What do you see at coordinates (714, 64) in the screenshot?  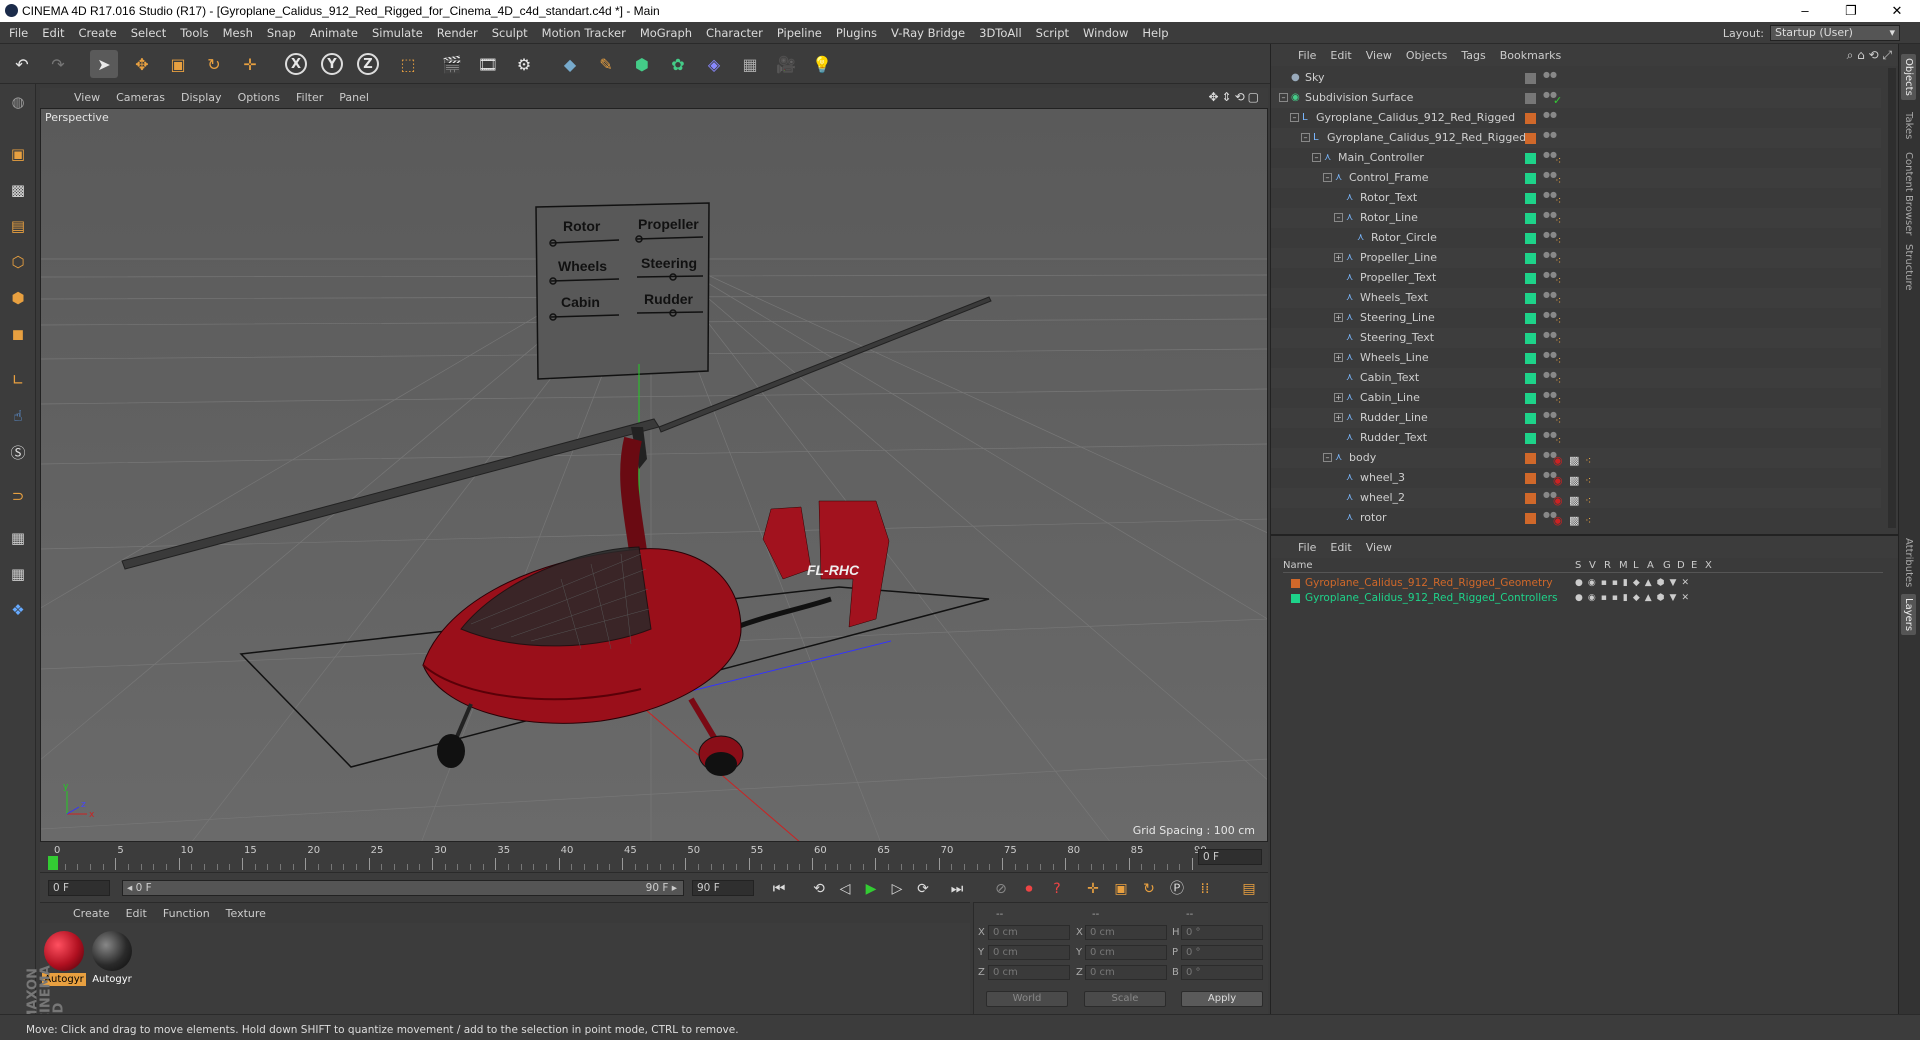 I see `deformer-icon: ◈` at bounding box center [714, 64].